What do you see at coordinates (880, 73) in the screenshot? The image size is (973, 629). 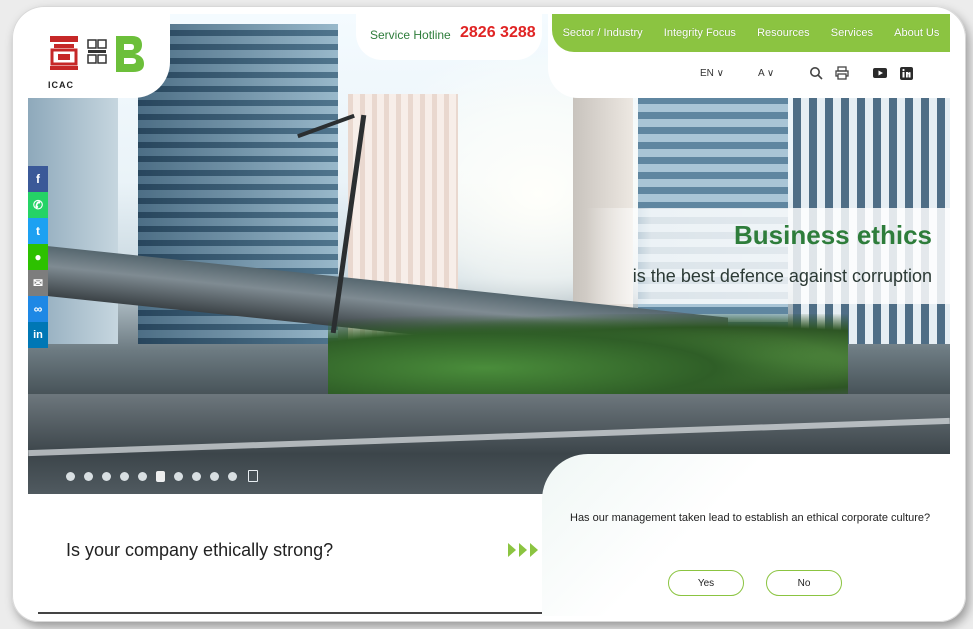 I see `youtube-icon` at bounding box center [880, 73].